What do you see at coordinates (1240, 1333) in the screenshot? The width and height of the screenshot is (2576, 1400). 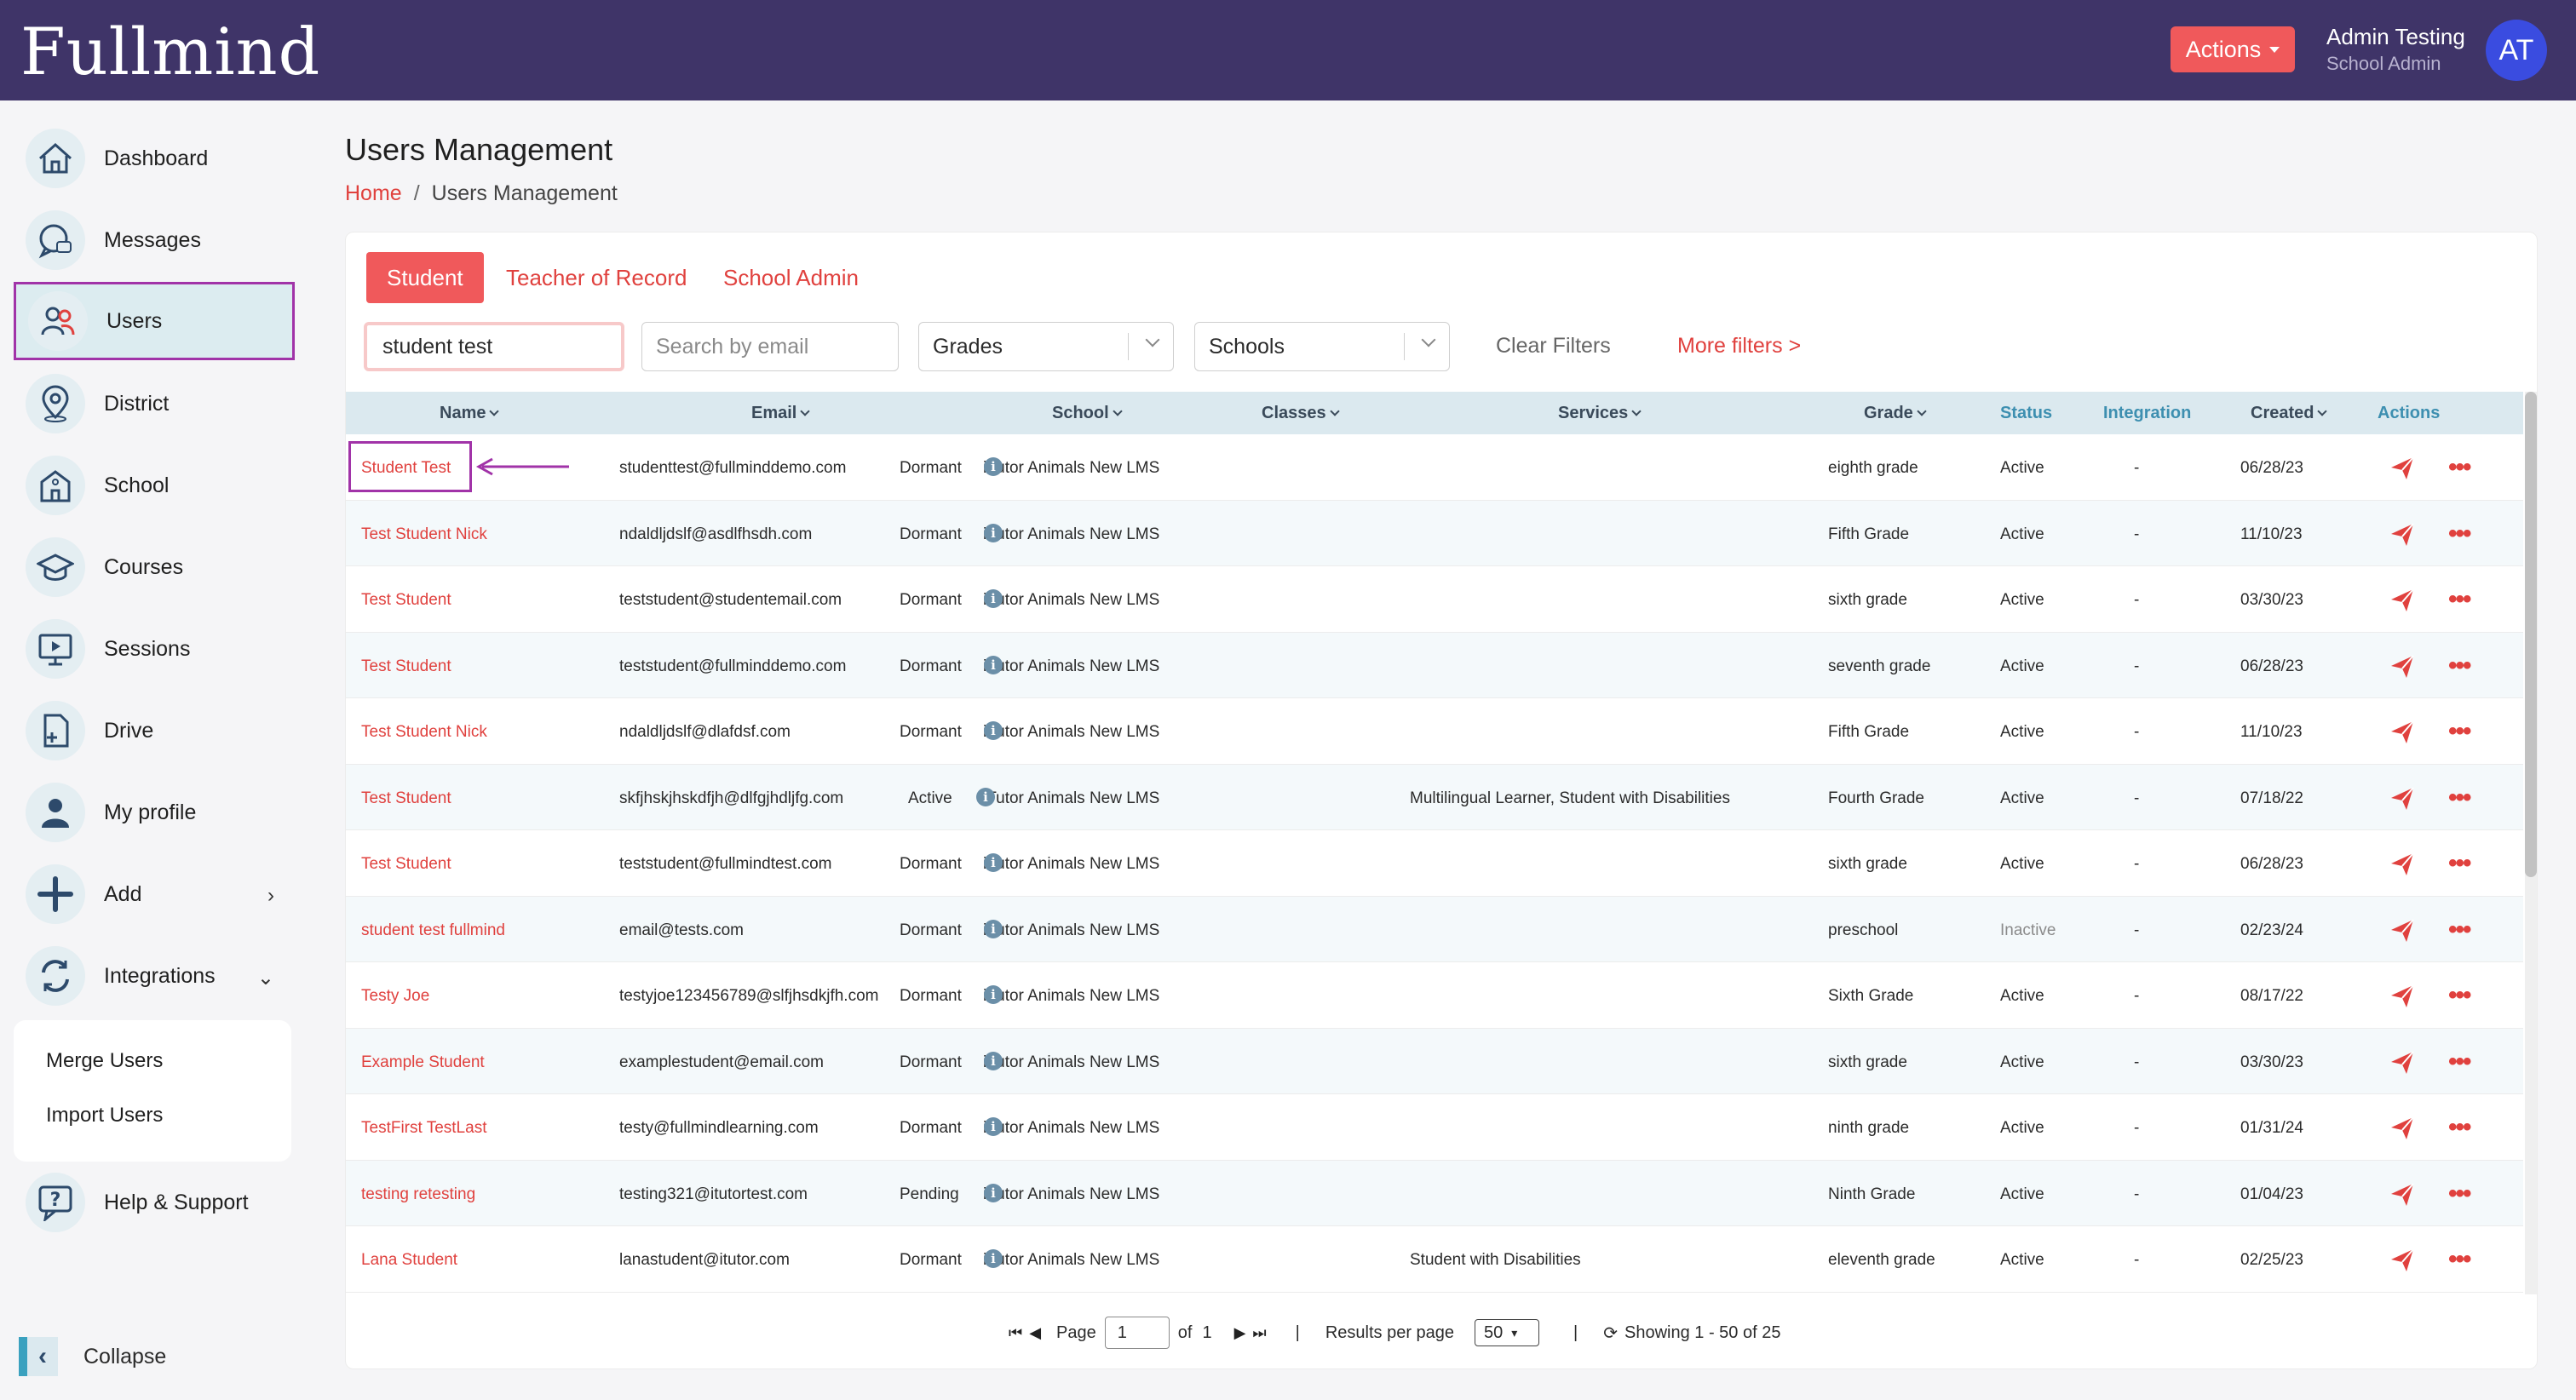 I see `next-page-icon: ▶` at bounding box center [1240, 1333].